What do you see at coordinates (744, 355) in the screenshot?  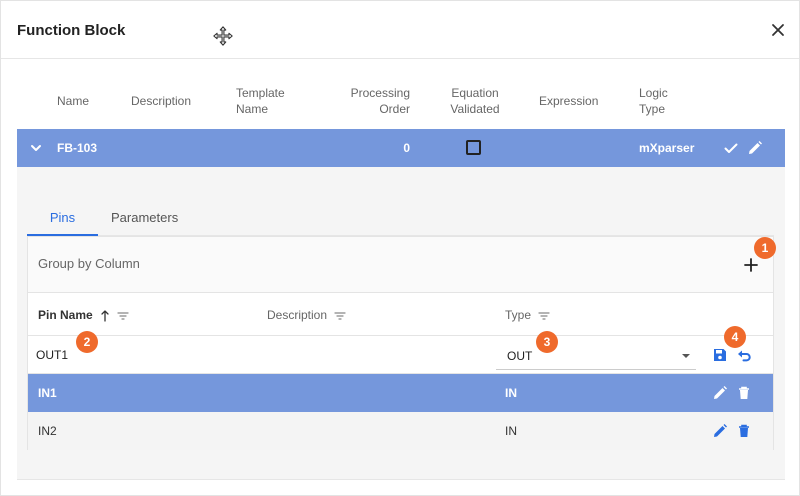 I see `undo-icon` at bounding box center [744, 355].